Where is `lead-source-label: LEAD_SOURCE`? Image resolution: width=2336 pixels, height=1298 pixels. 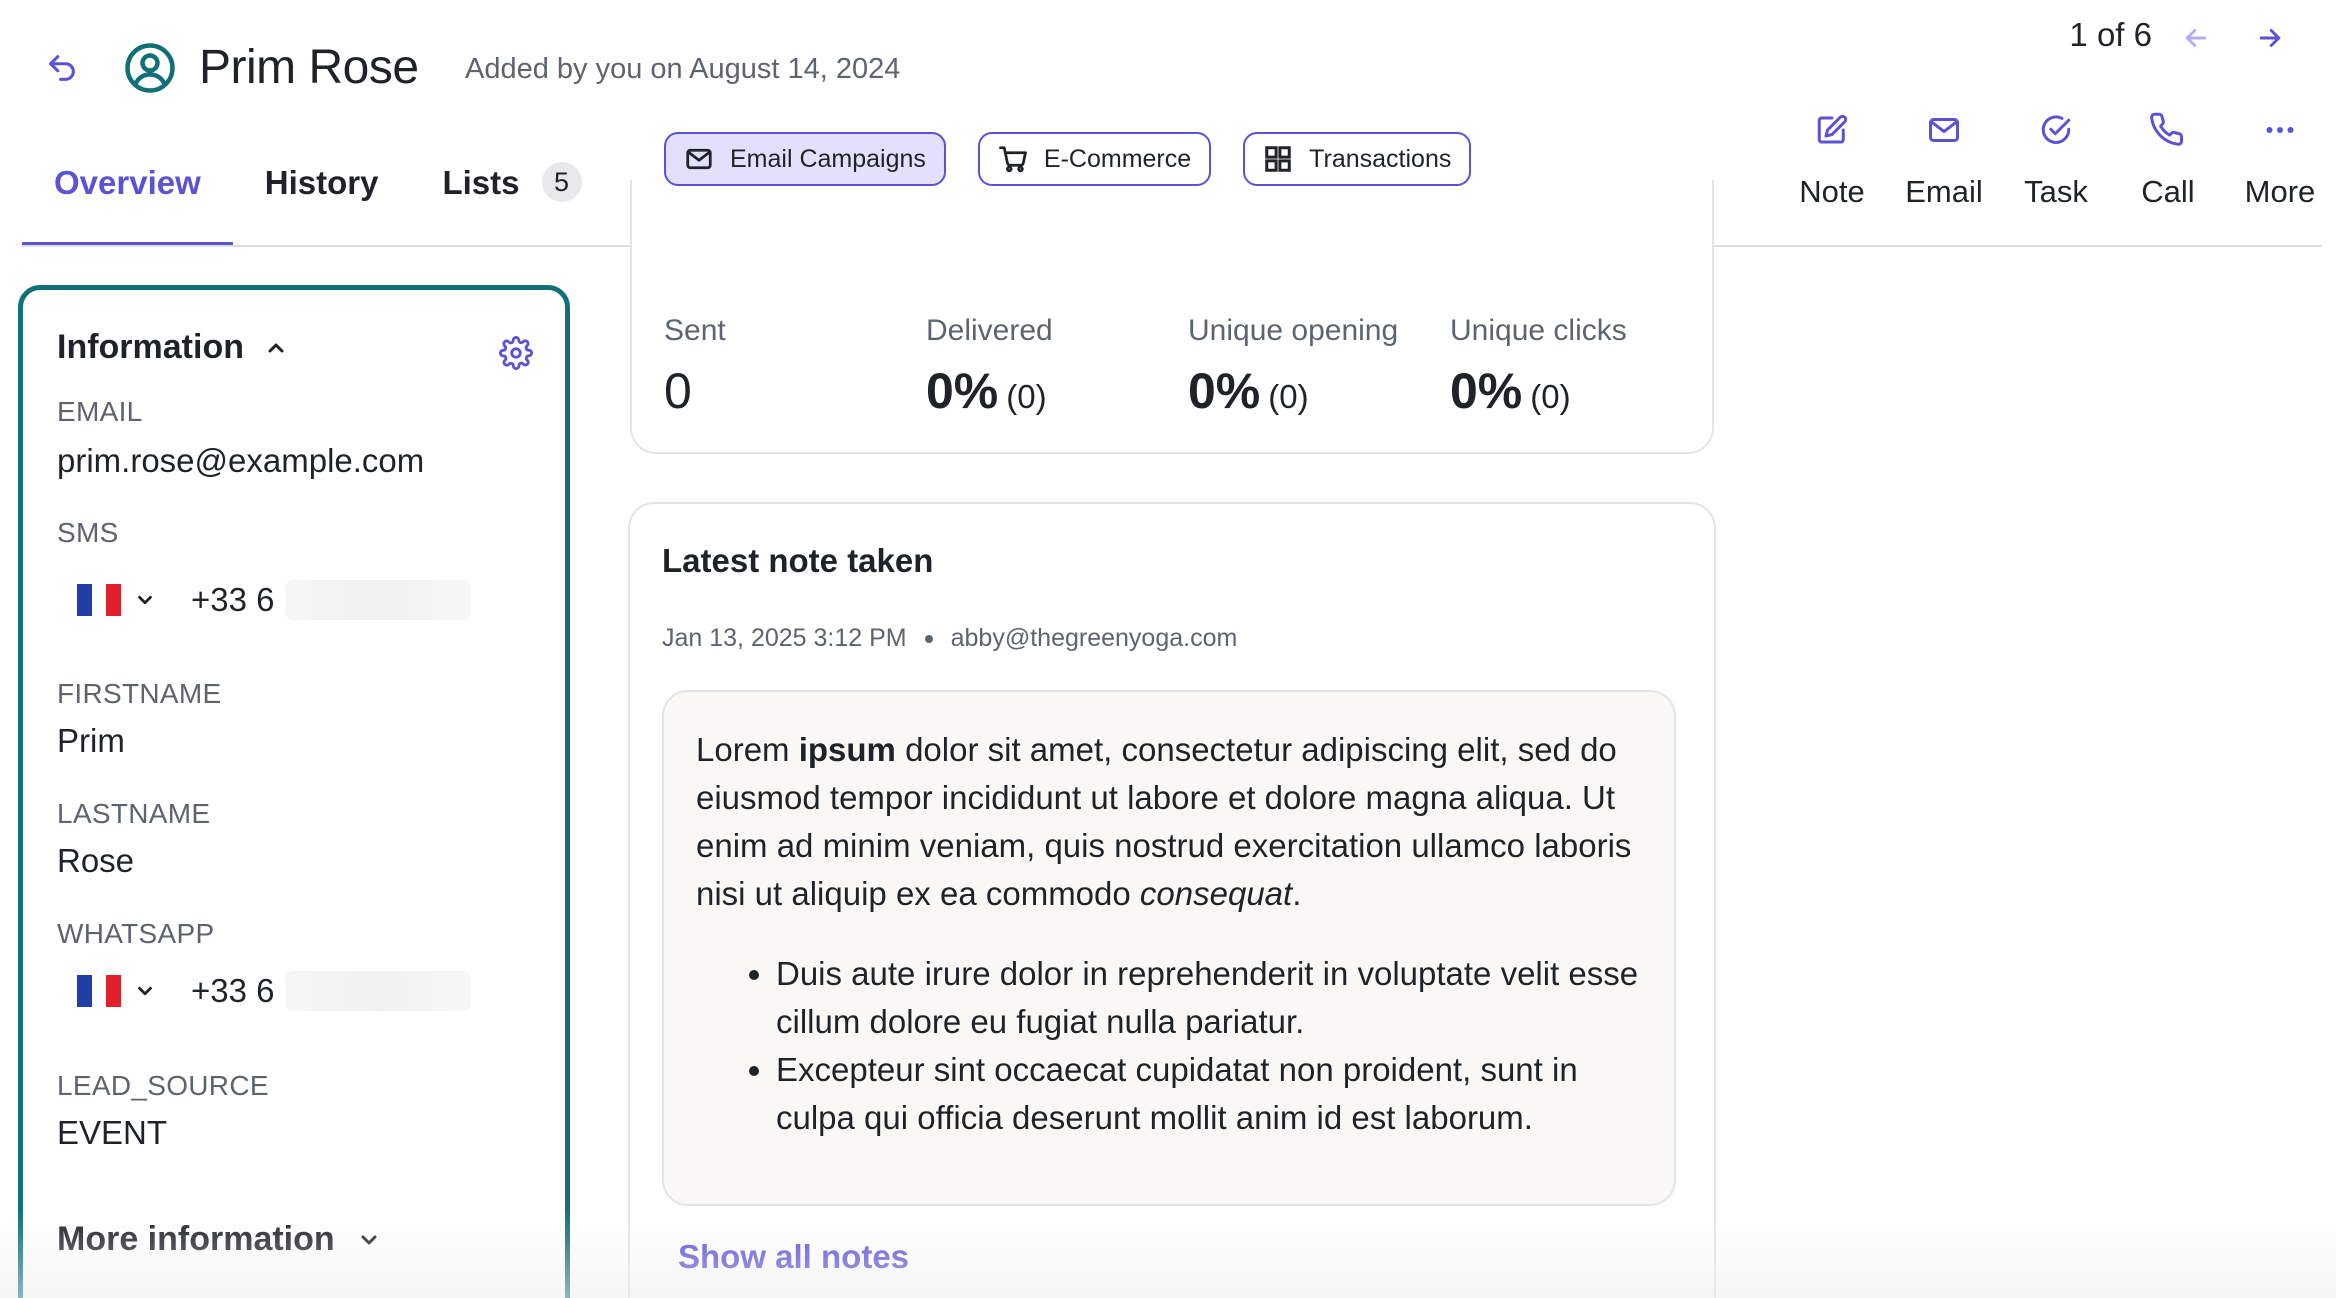 lead-source-label: LEAD_SOURCE is located at coordinates (163, 1085).